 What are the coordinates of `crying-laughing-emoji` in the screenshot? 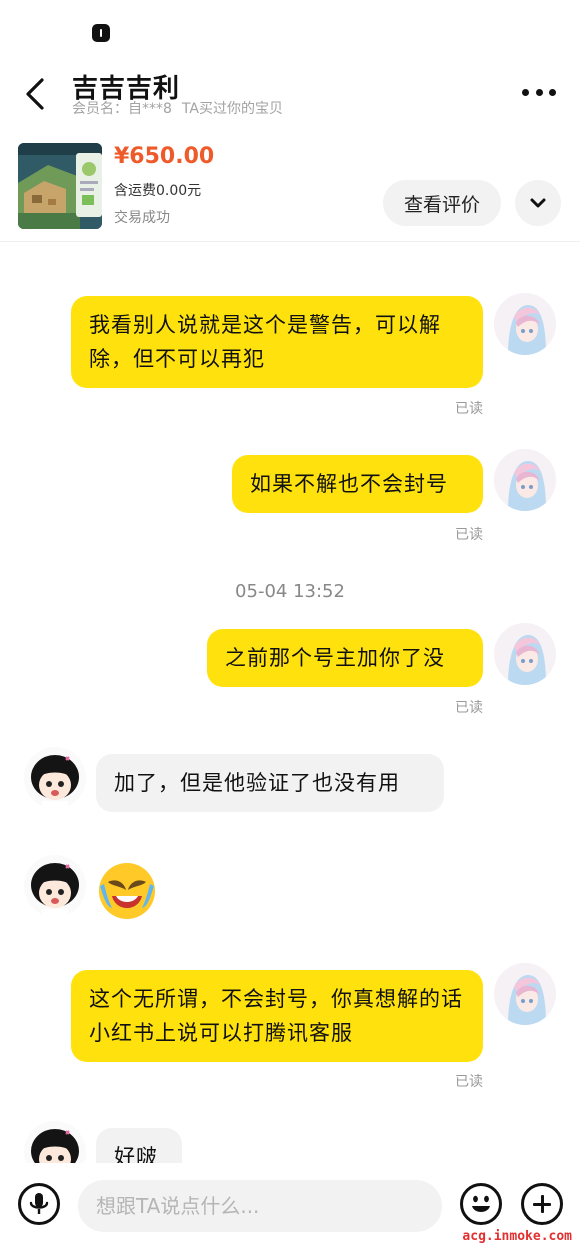 It's located at (127, 891).